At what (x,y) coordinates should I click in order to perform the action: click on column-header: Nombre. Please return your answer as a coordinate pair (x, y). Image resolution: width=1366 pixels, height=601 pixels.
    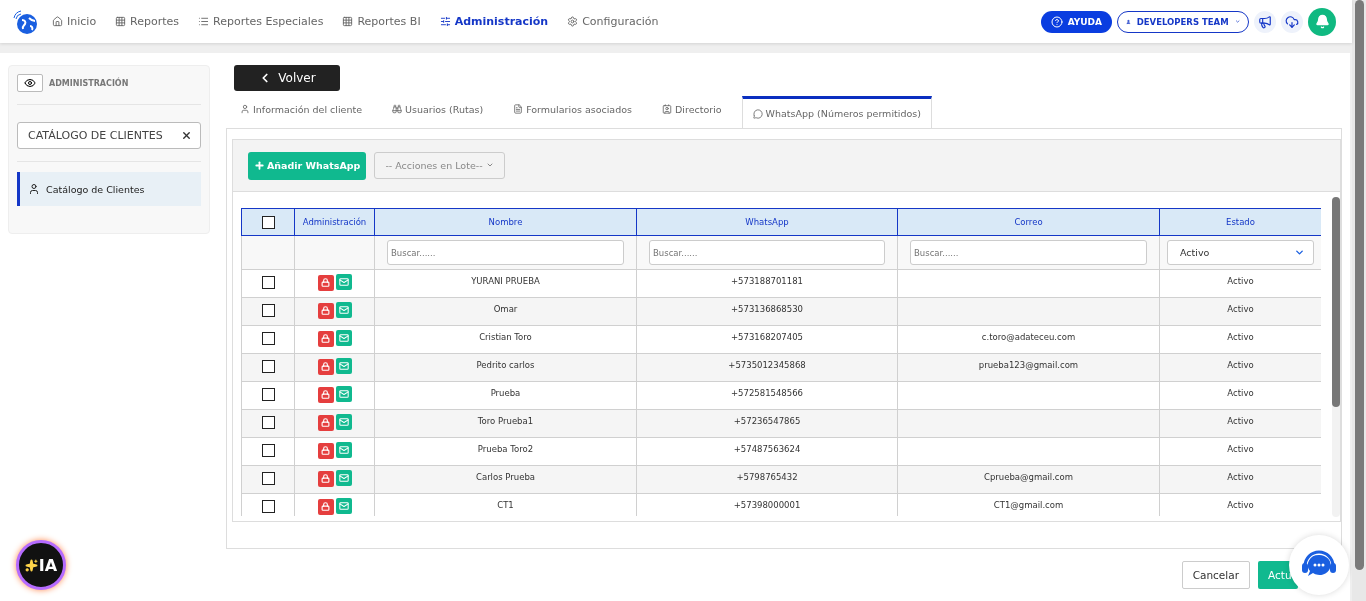
    Looking at the image, I should click on (505, 222).